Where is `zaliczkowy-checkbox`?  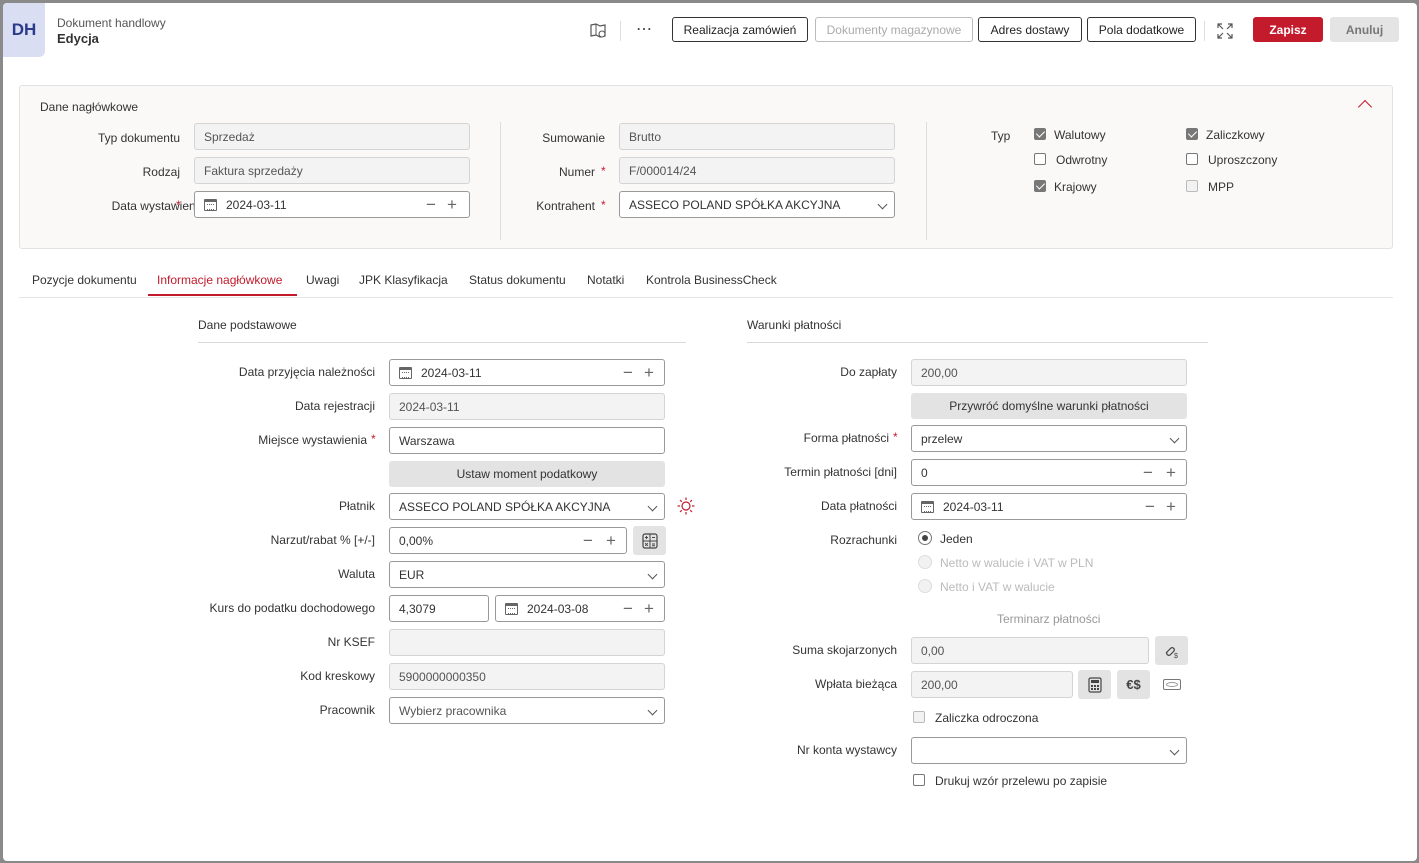 zaliczkowy-checkbox is located at coordinates (1192, 134).